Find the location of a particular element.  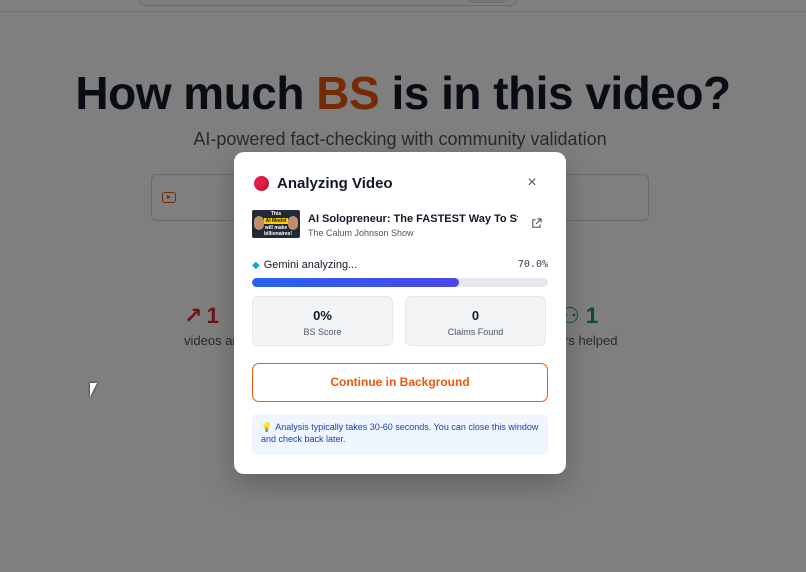

video-channel: The Calum Johnson Show is located at coordinates (361, 233).